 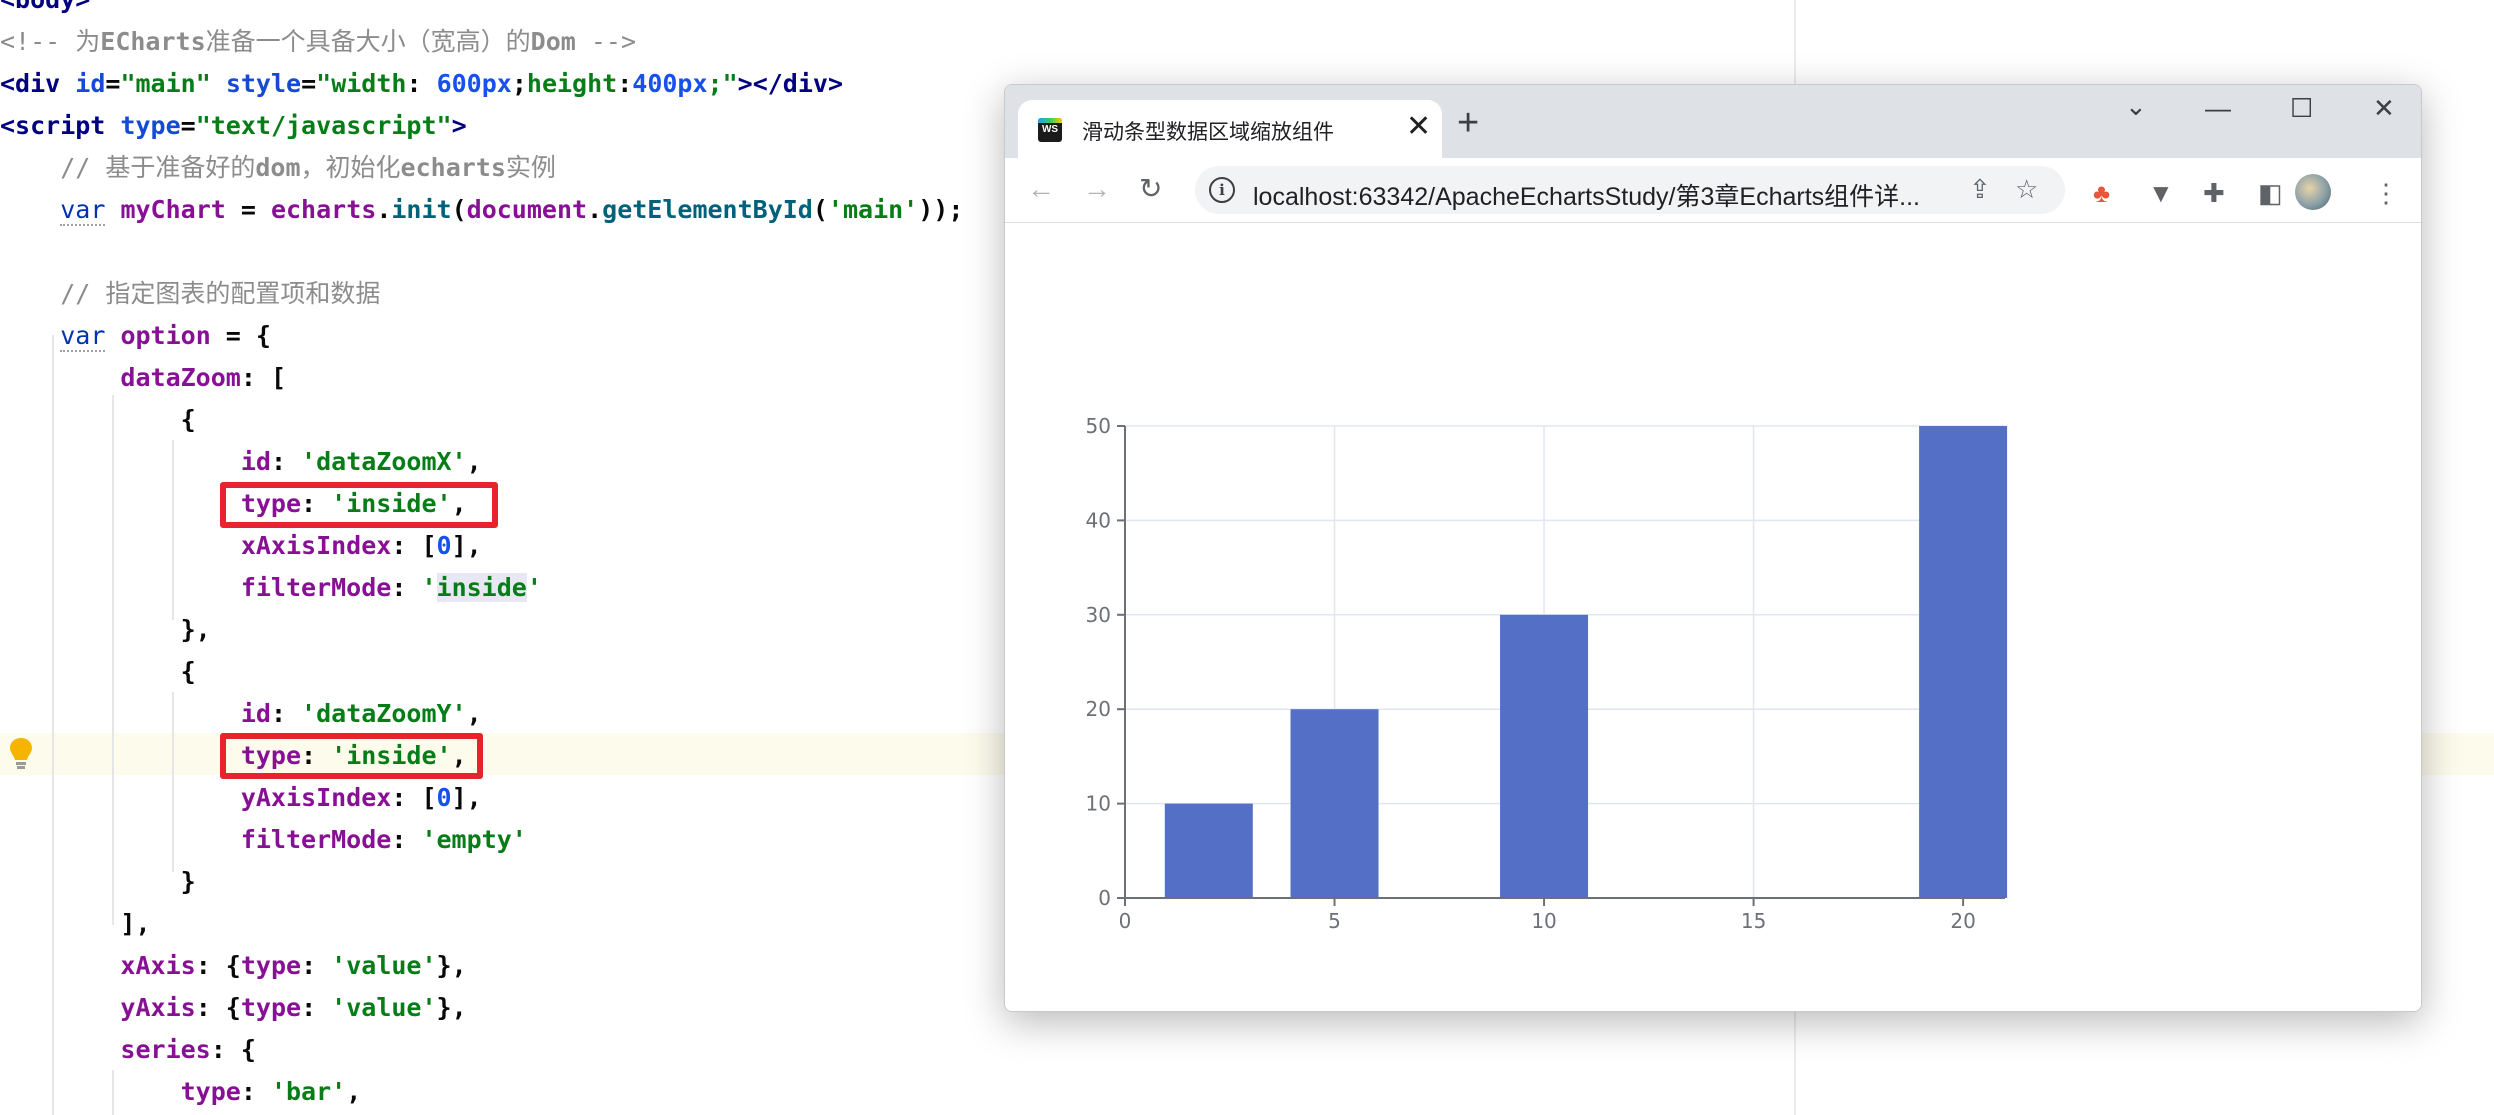 I want to click on share-icon: ⇪, so click(x=1980, y=189).